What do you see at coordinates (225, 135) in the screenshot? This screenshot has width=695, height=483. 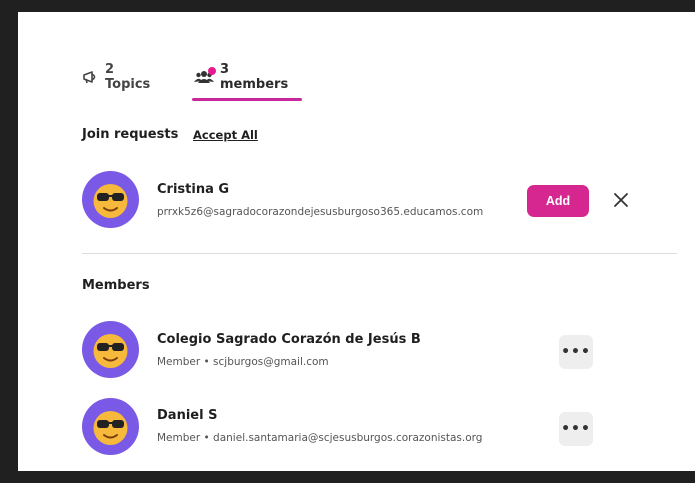 I see `accept-all-link: Accept All` at bounding box center [225, 135].